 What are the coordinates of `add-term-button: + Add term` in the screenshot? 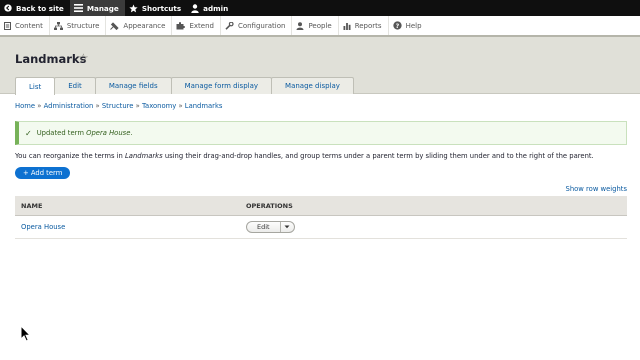 It's located at (43, 173).